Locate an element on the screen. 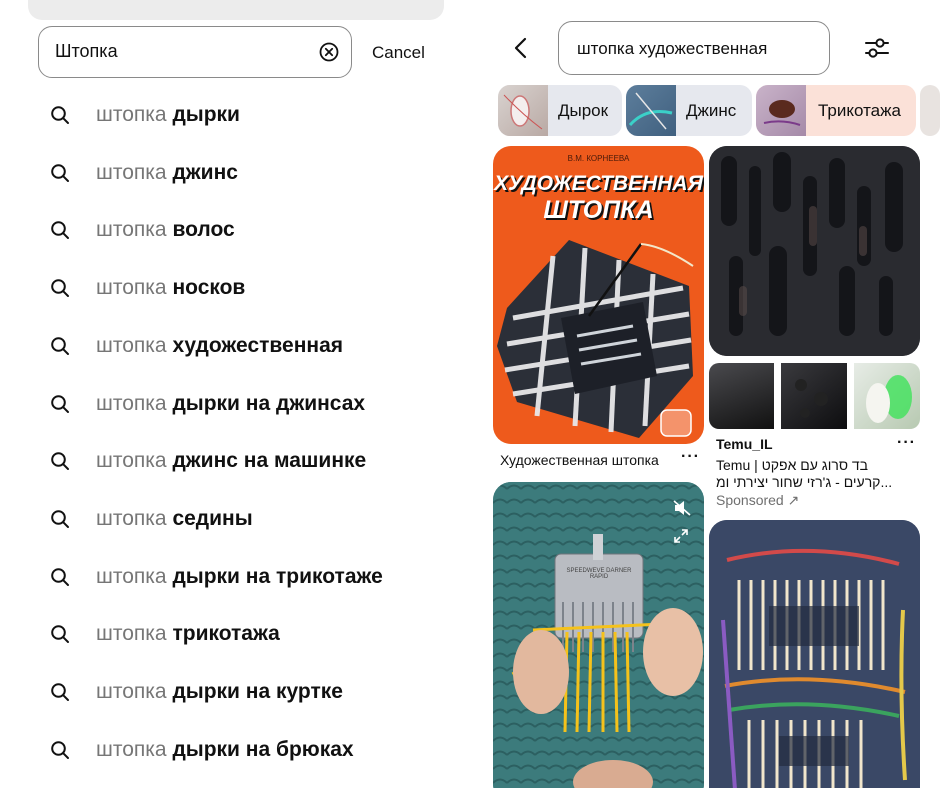 The height and width of the screenshot is (788, 940). suggestion-row: штопка трикотажа is located at coordinates (230, 634).